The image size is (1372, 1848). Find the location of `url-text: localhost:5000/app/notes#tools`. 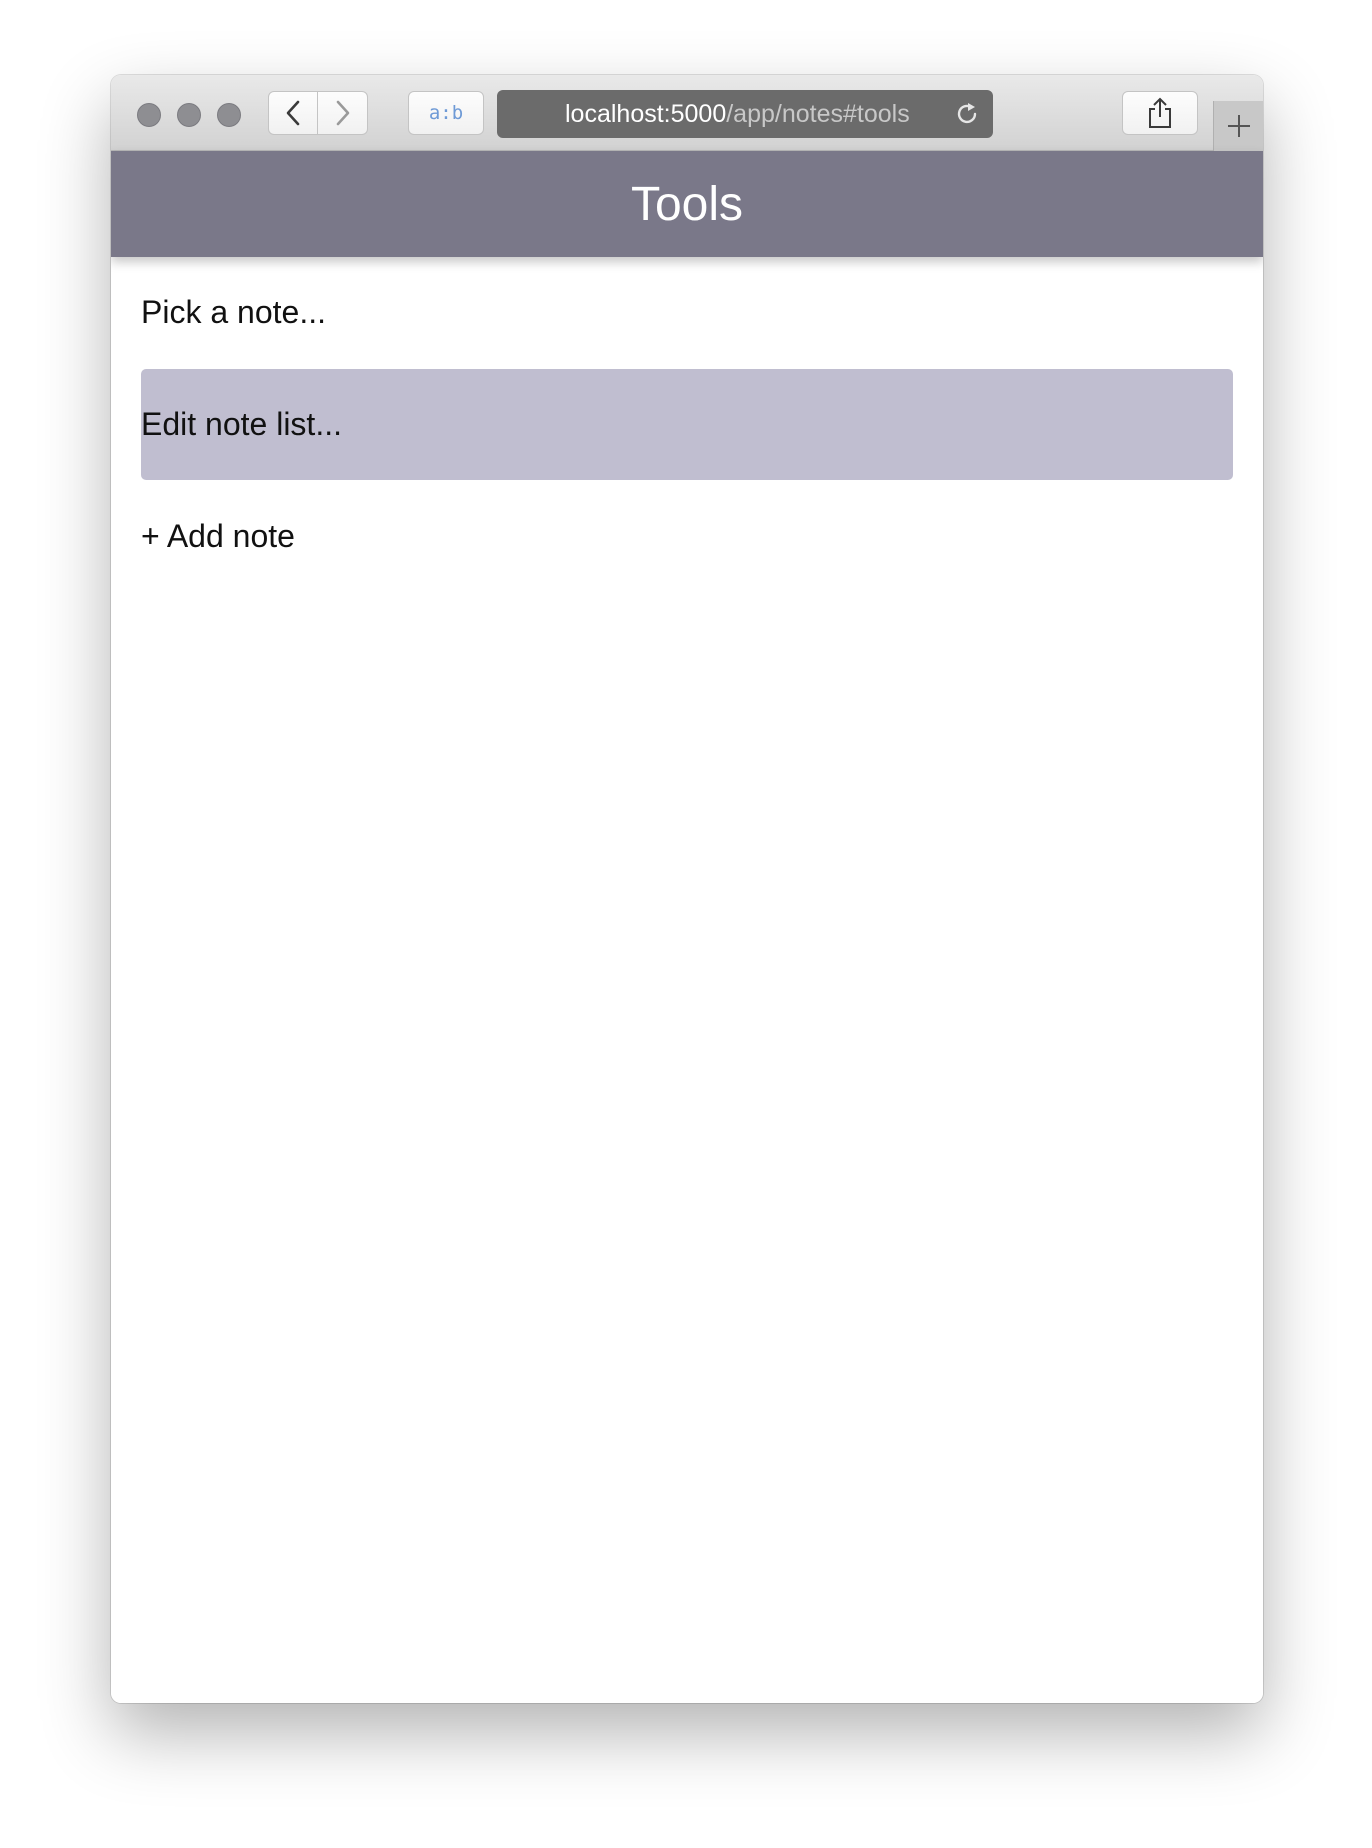

url-text: localhost:5000/app/notes#tools is located at coordinates (737, 114).